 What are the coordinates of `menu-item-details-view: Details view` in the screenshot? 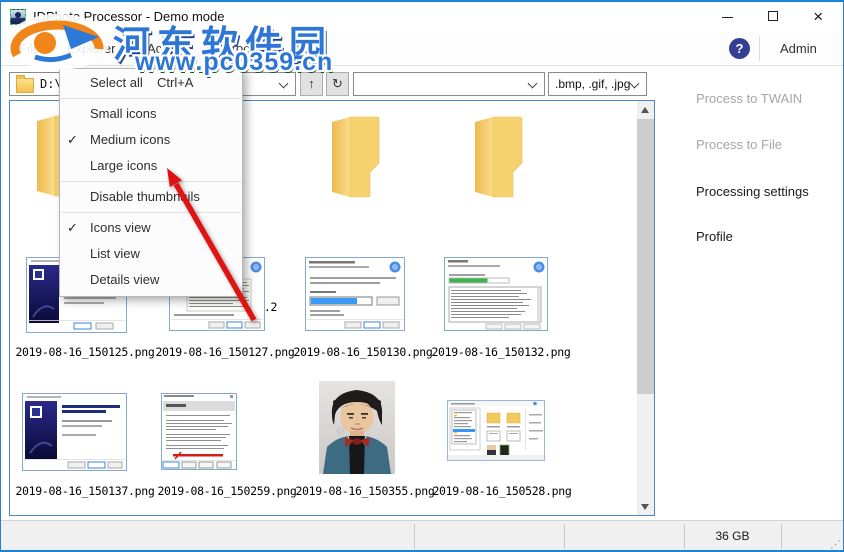 It's located at (151, 280).